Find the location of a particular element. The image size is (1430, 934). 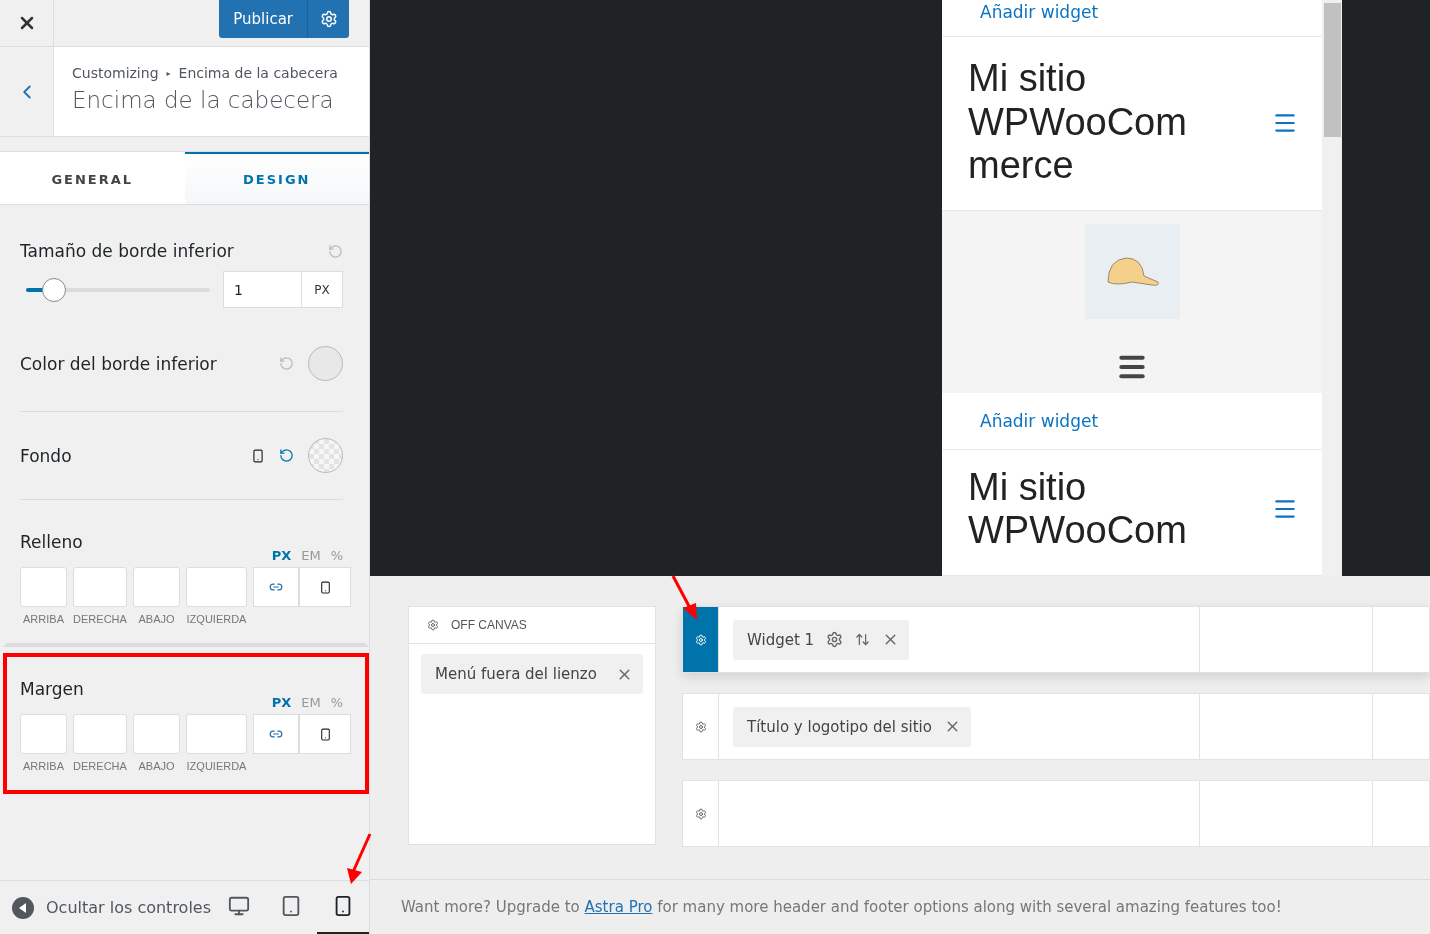

control-label: Color del borde inferior is located at coordinates (118, 363).